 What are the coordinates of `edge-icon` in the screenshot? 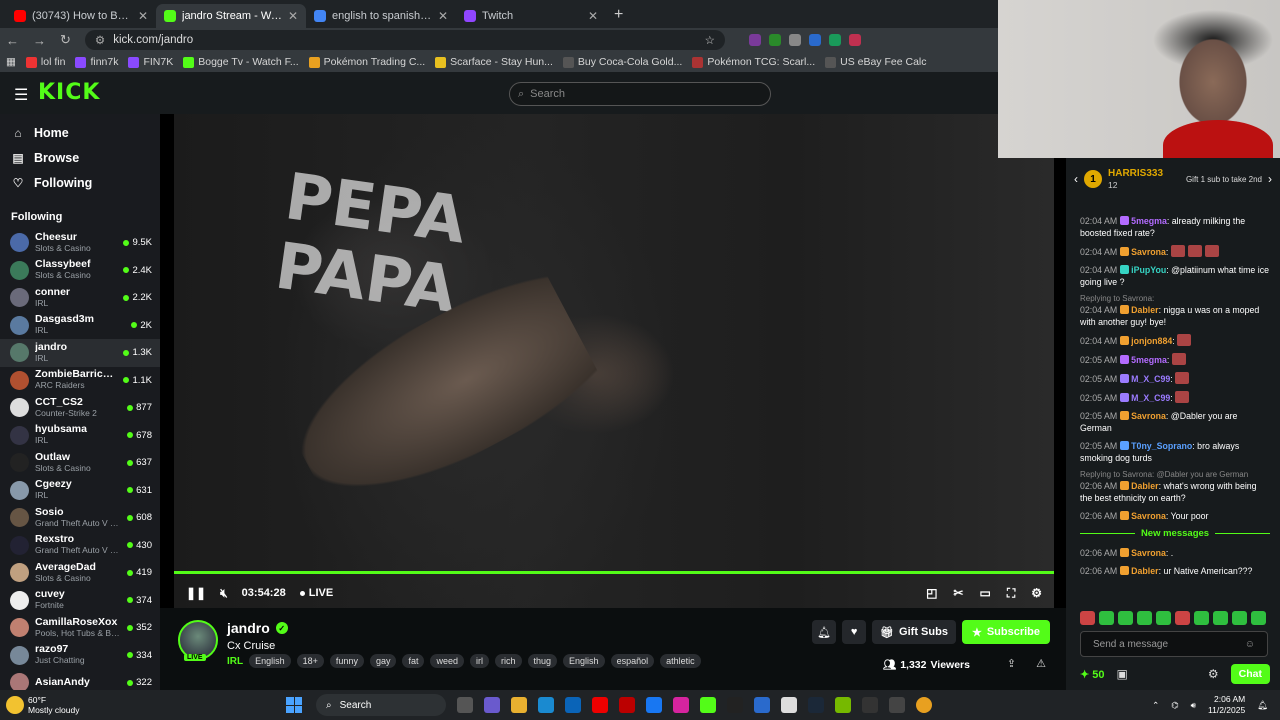 It's located at (546, 705).